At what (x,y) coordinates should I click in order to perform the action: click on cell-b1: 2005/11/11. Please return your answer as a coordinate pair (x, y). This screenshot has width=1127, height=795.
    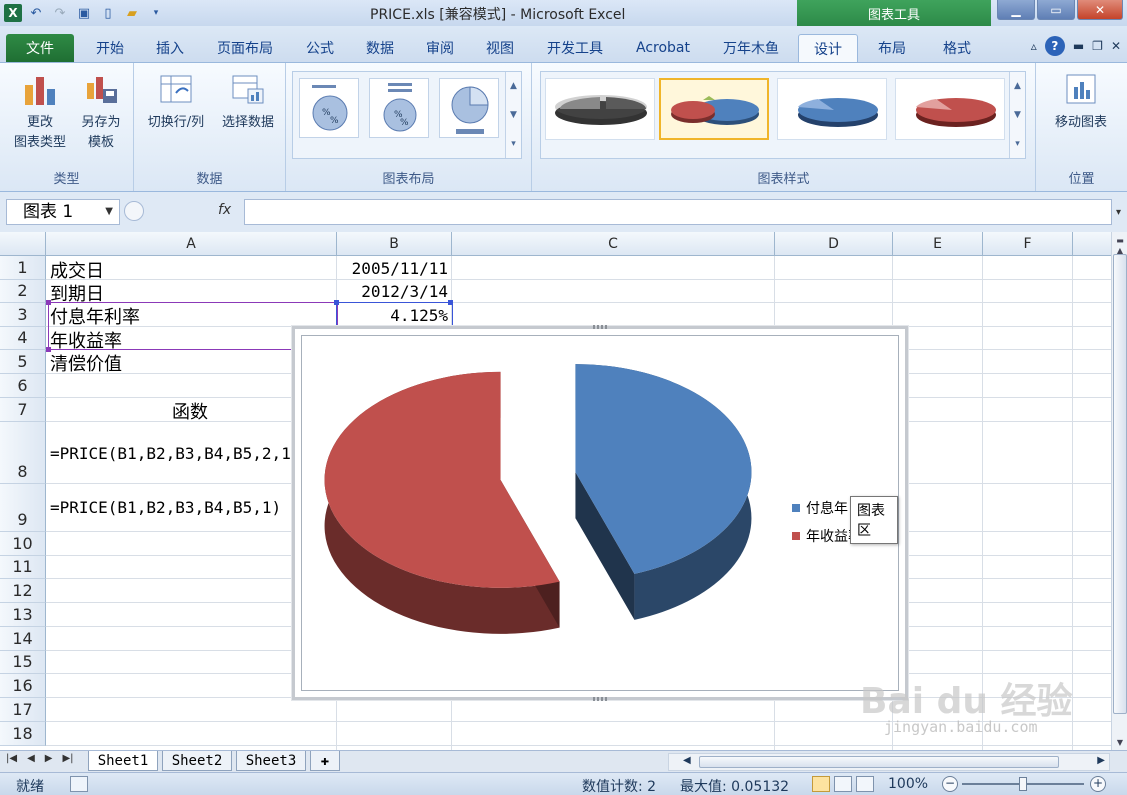
    Looking at the image, I should click on (393, 268).